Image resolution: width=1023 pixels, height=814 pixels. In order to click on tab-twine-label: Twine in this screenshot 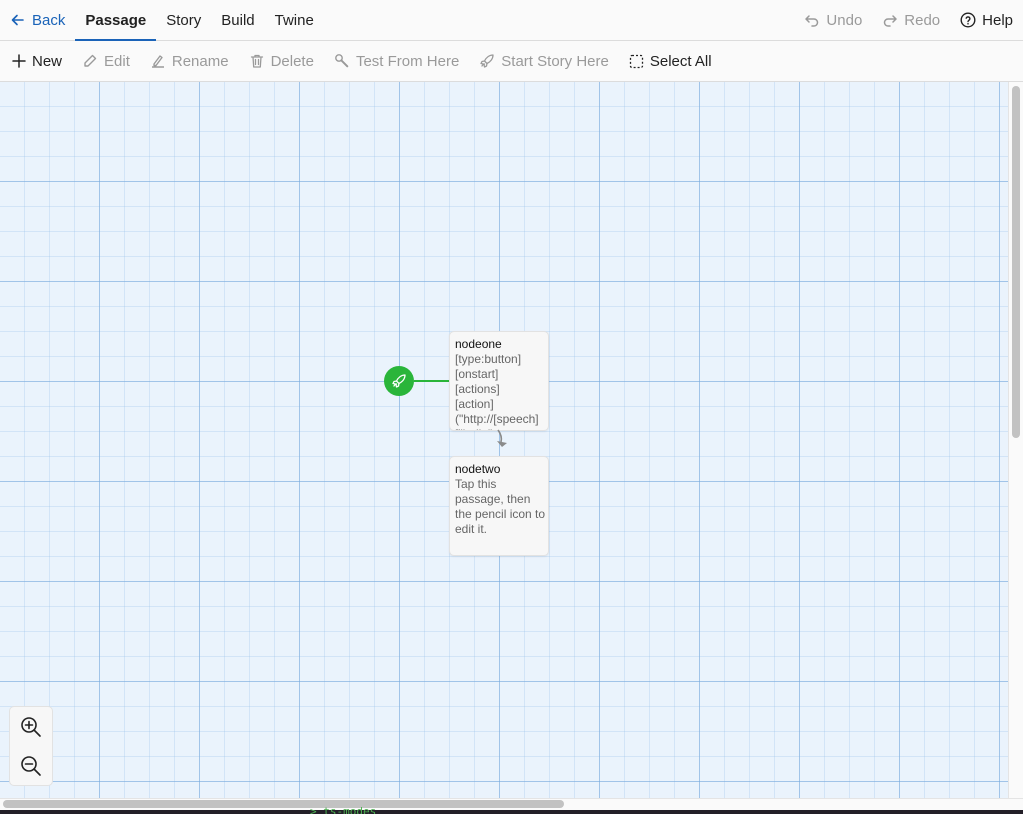, I will do `click(294, 20)`.